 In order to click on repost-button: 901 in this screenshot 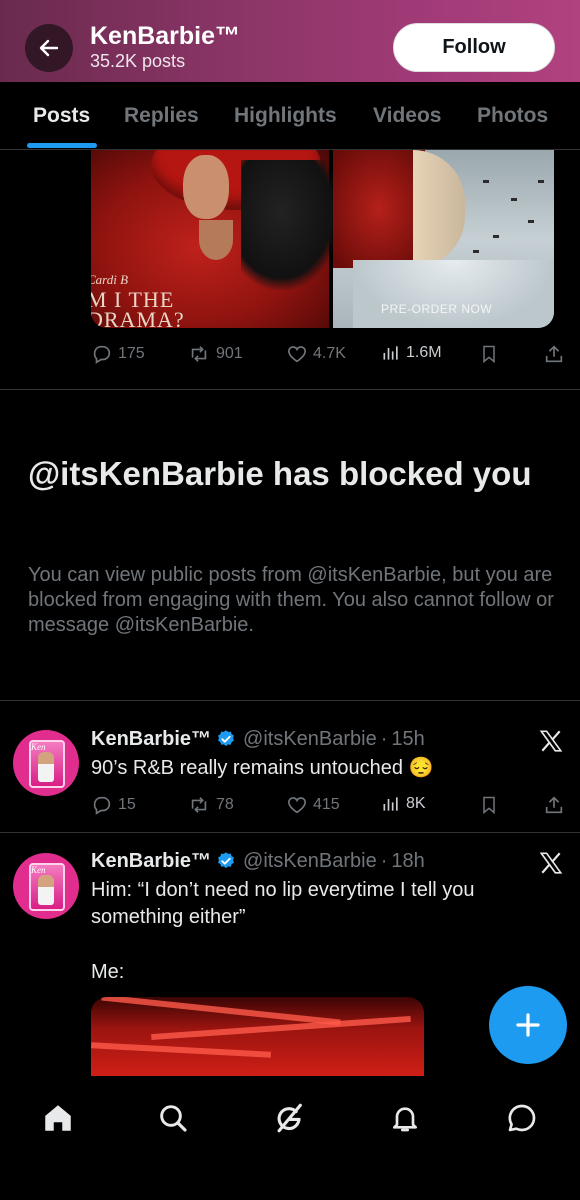, I will do `click(215, 354)`.